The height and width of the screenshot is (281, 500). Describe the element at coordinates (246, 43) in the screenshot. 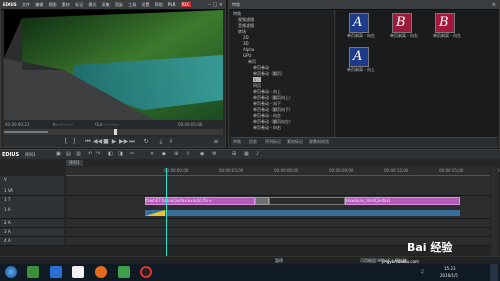

I see `tree-item: 3D` at that location.